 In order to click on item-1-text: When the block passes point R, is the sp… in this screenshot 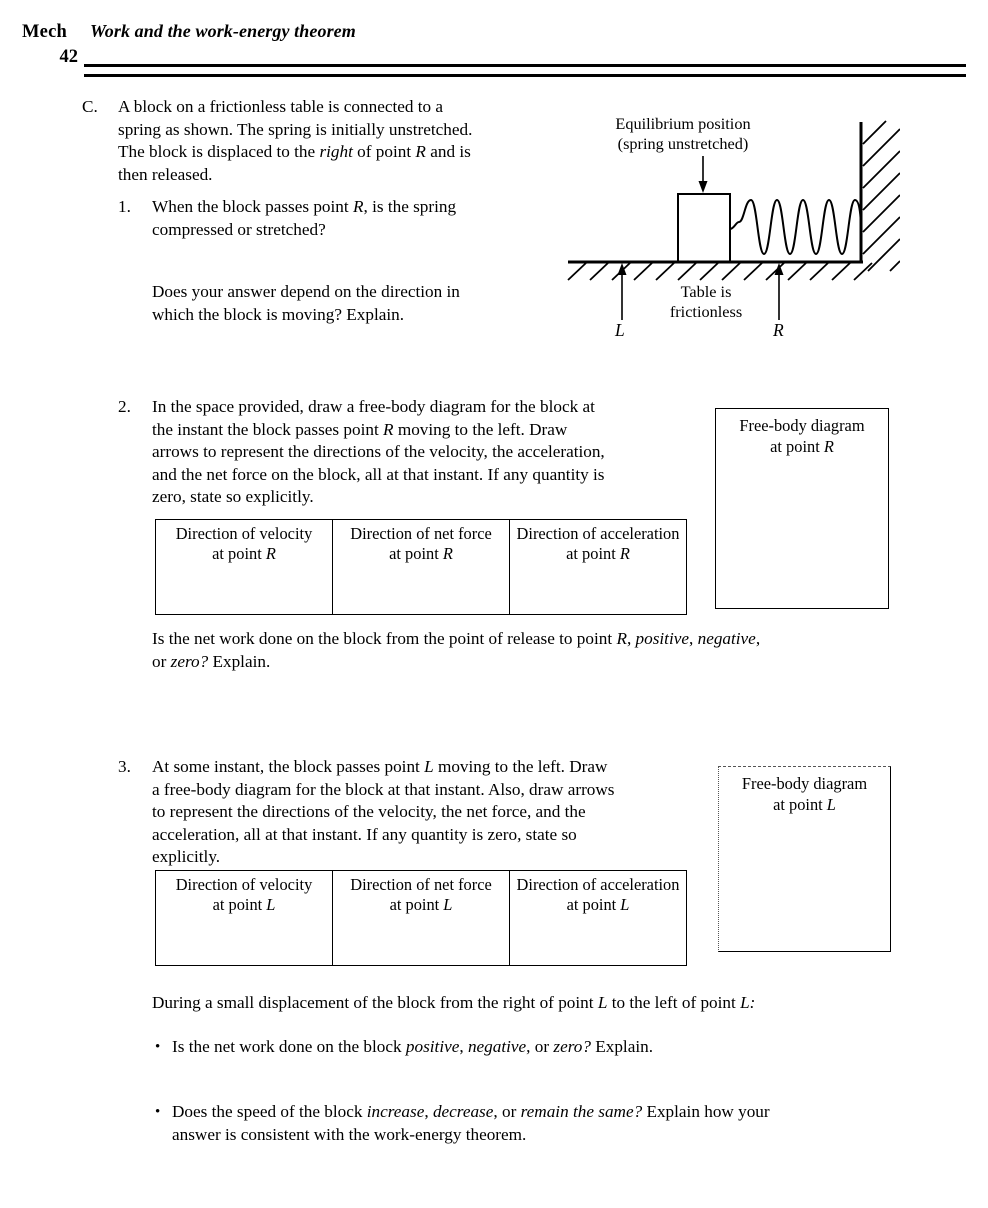, I will do `click(352, 218)`.